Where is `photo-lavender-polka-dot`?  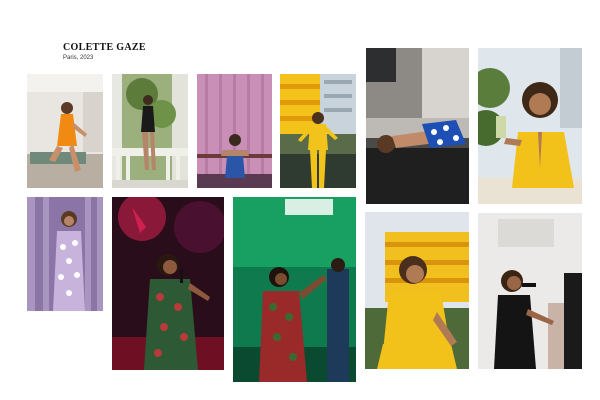
photo-lavender-polka-dot is located at coordinates (65, 254).